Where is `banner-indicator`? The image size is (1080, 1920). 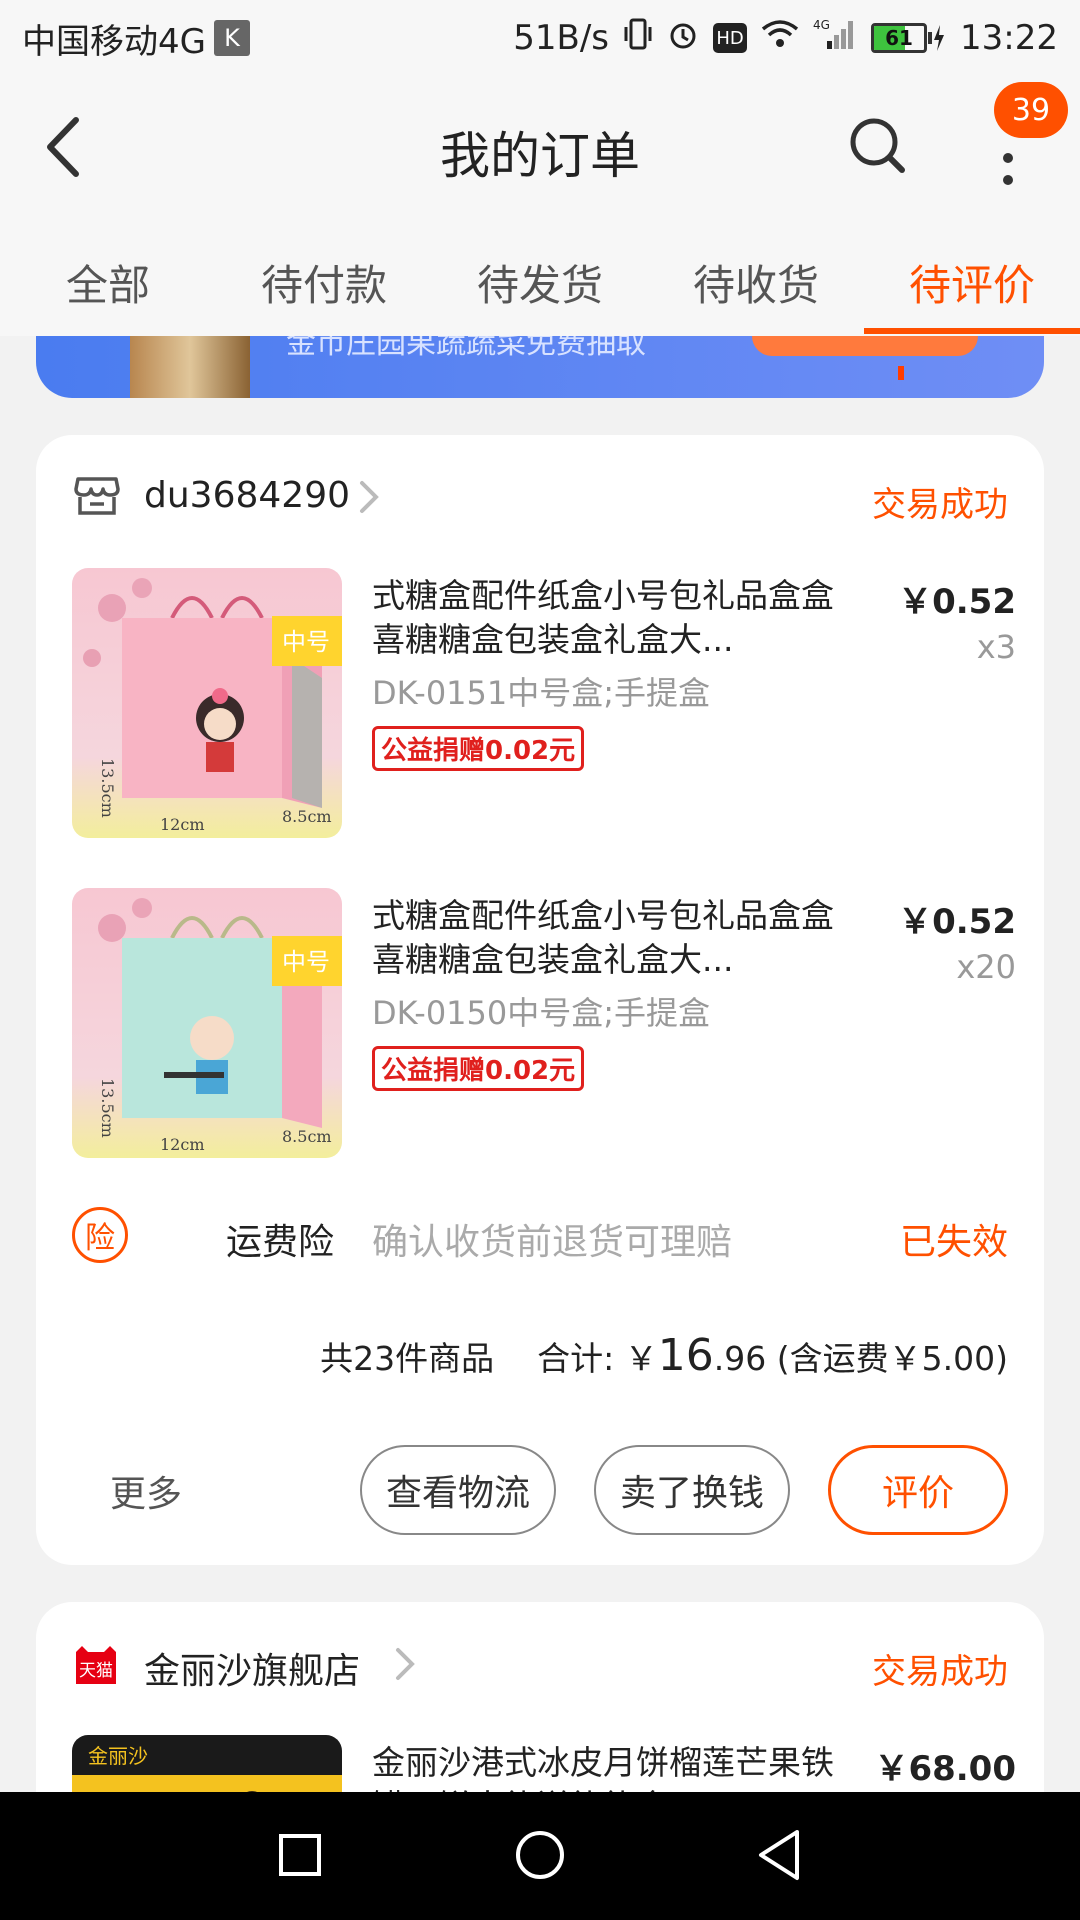
banner-indicator is located at coordinates (901, 373).